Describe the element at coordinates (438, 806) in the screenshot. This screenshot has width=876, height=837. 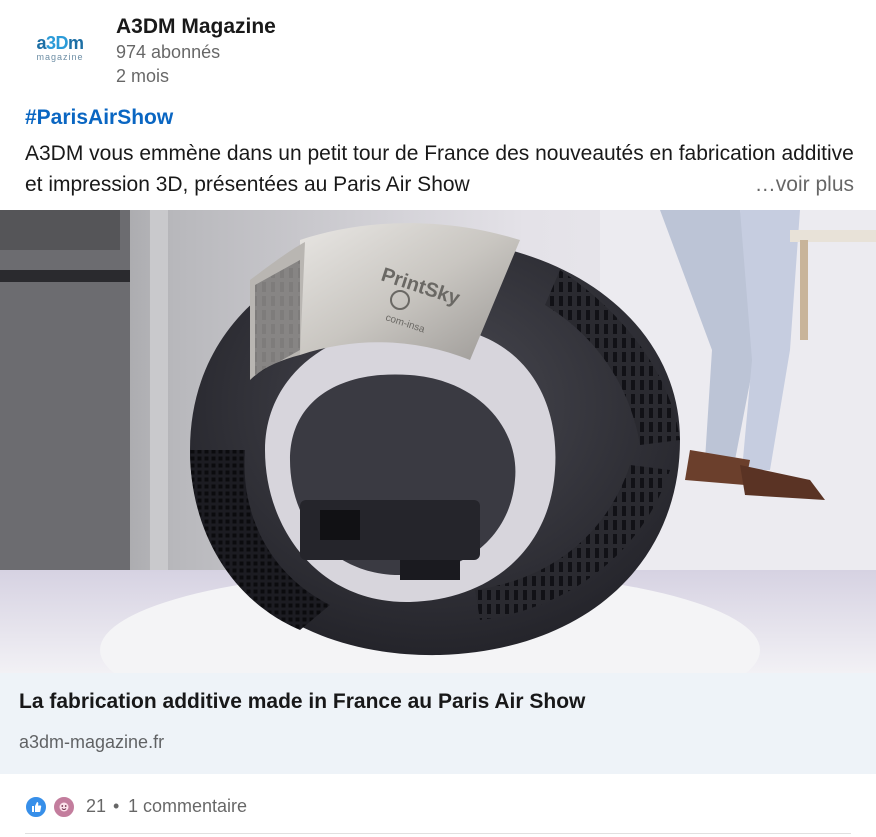
I see `social-counts-bar: 21 • 1 commentaire` at that location.